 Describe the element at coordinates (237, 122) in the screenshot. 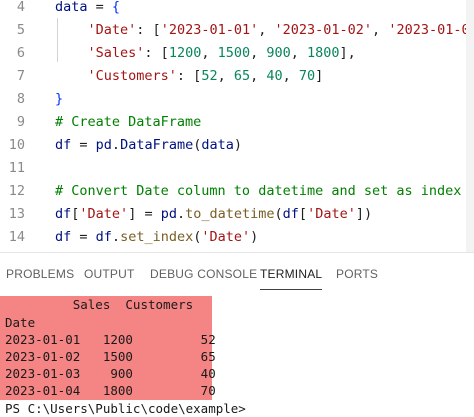

I see `code-line: 9 # Create DataFrame` at that location.